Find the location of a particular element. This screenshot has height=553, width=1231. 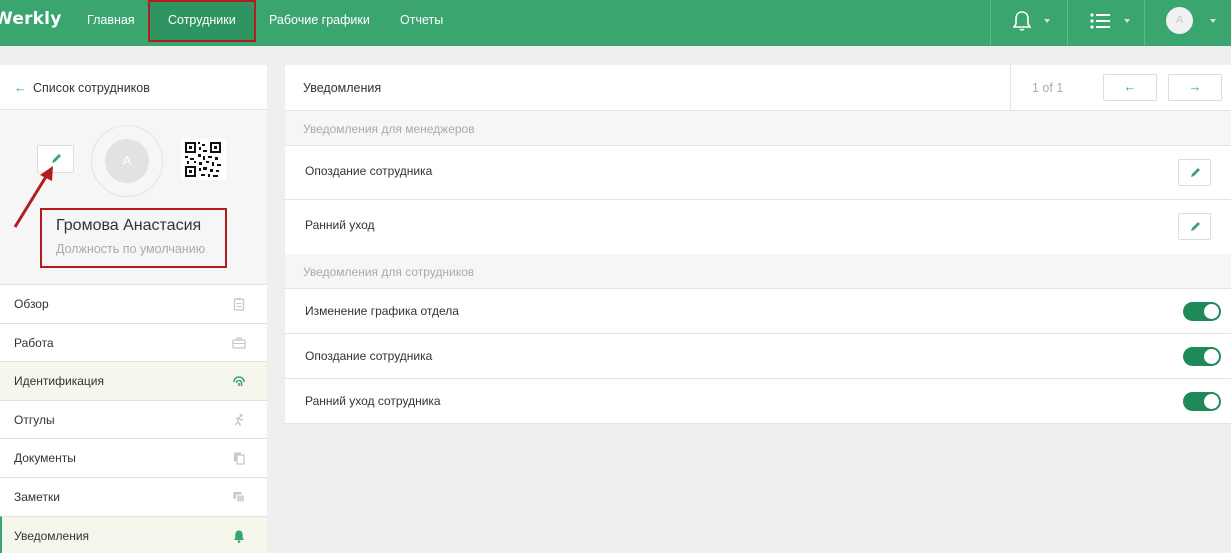

fingerprint-icon is located at coordinates (239, 381).